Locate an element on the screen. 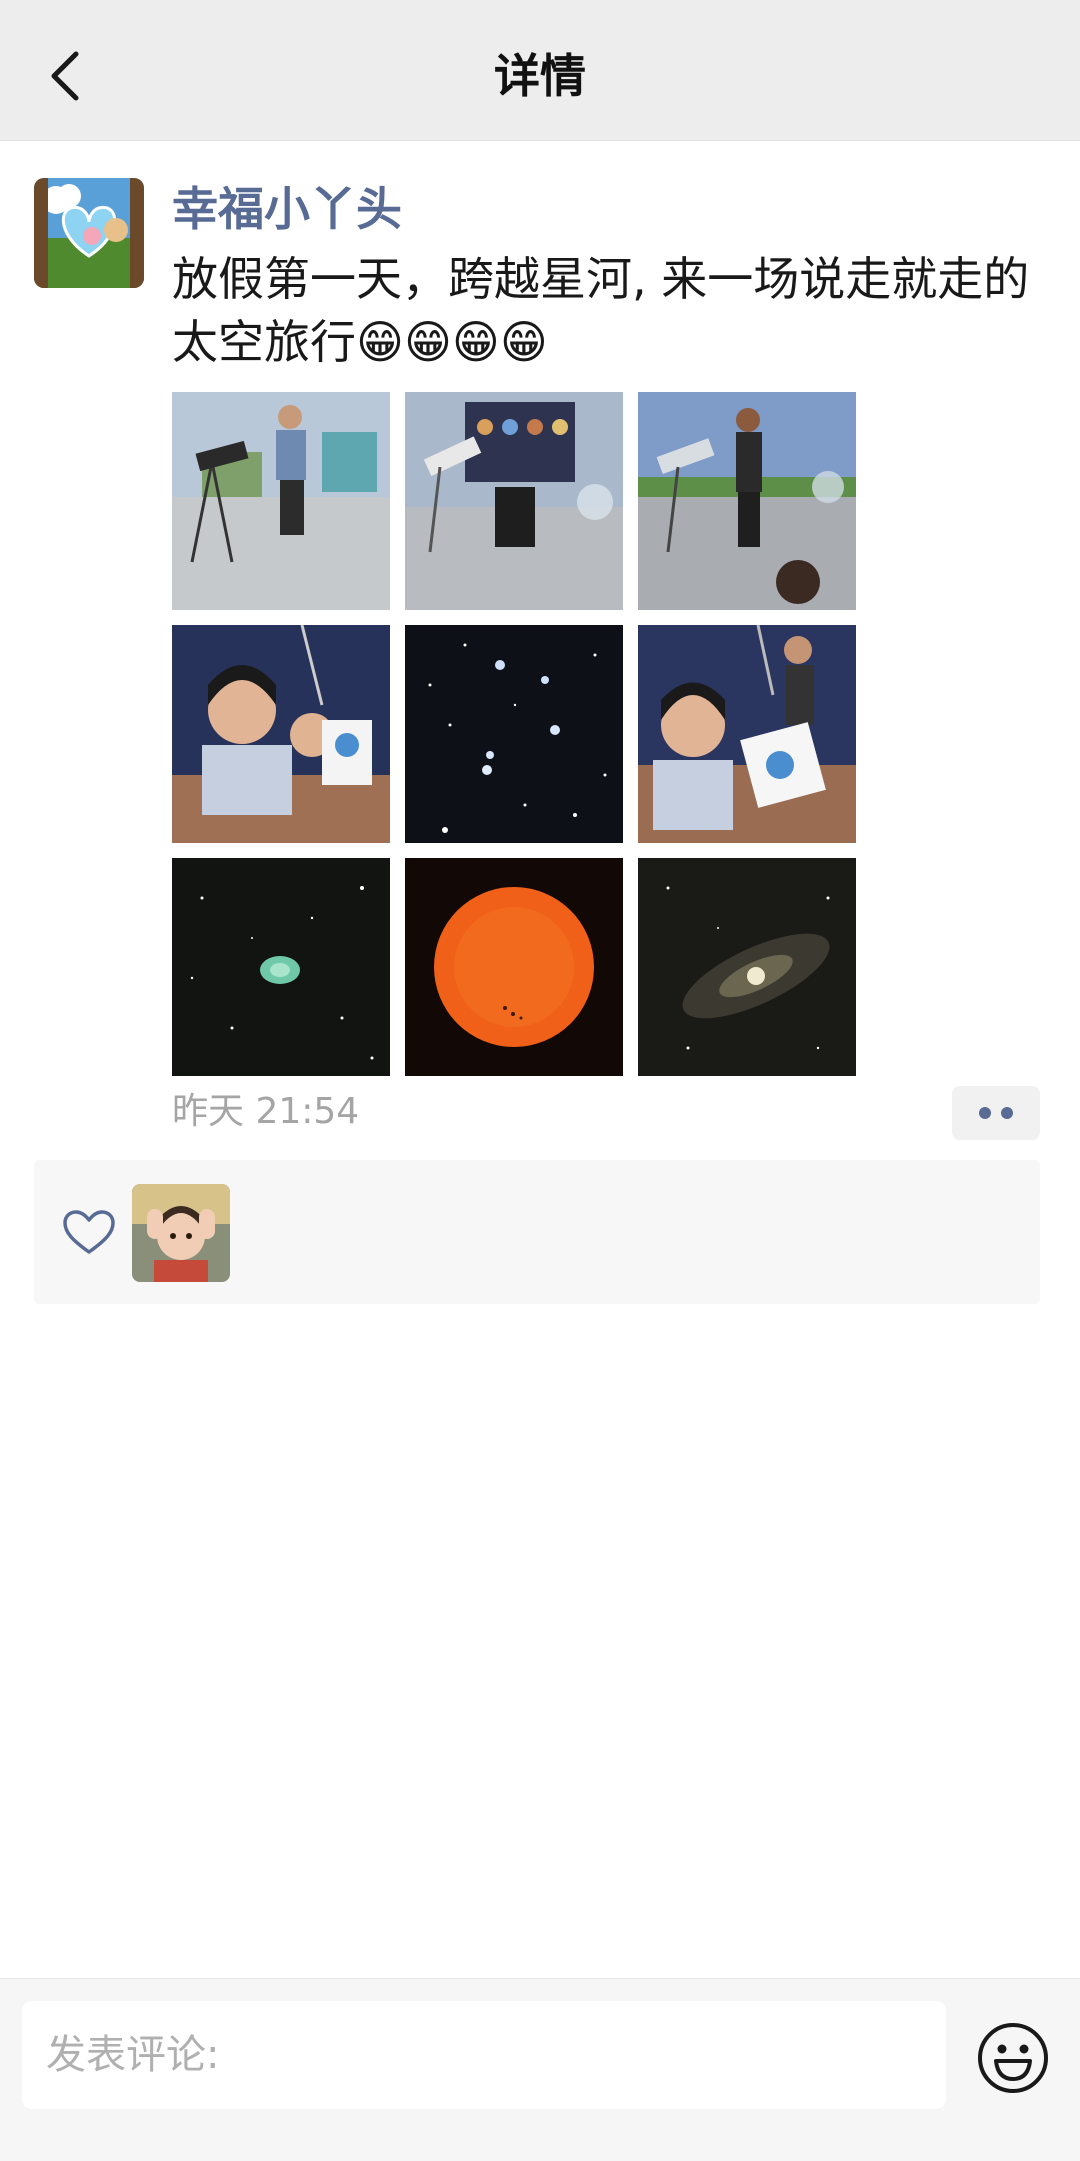 Image resolution: width=1080 pixels, height=2161 pixels. more-actions-button is located at coordinates (996, 1113).